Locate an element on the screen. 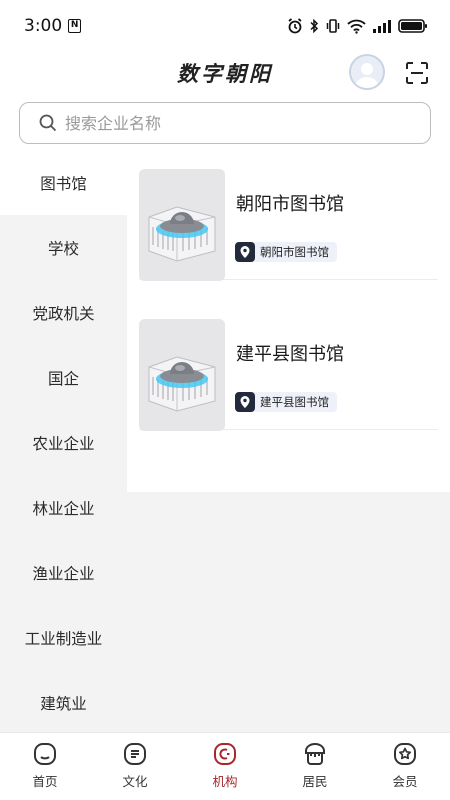 This screenshot has height=800, width=450. battery-icon is located at coordinates (412, 26).